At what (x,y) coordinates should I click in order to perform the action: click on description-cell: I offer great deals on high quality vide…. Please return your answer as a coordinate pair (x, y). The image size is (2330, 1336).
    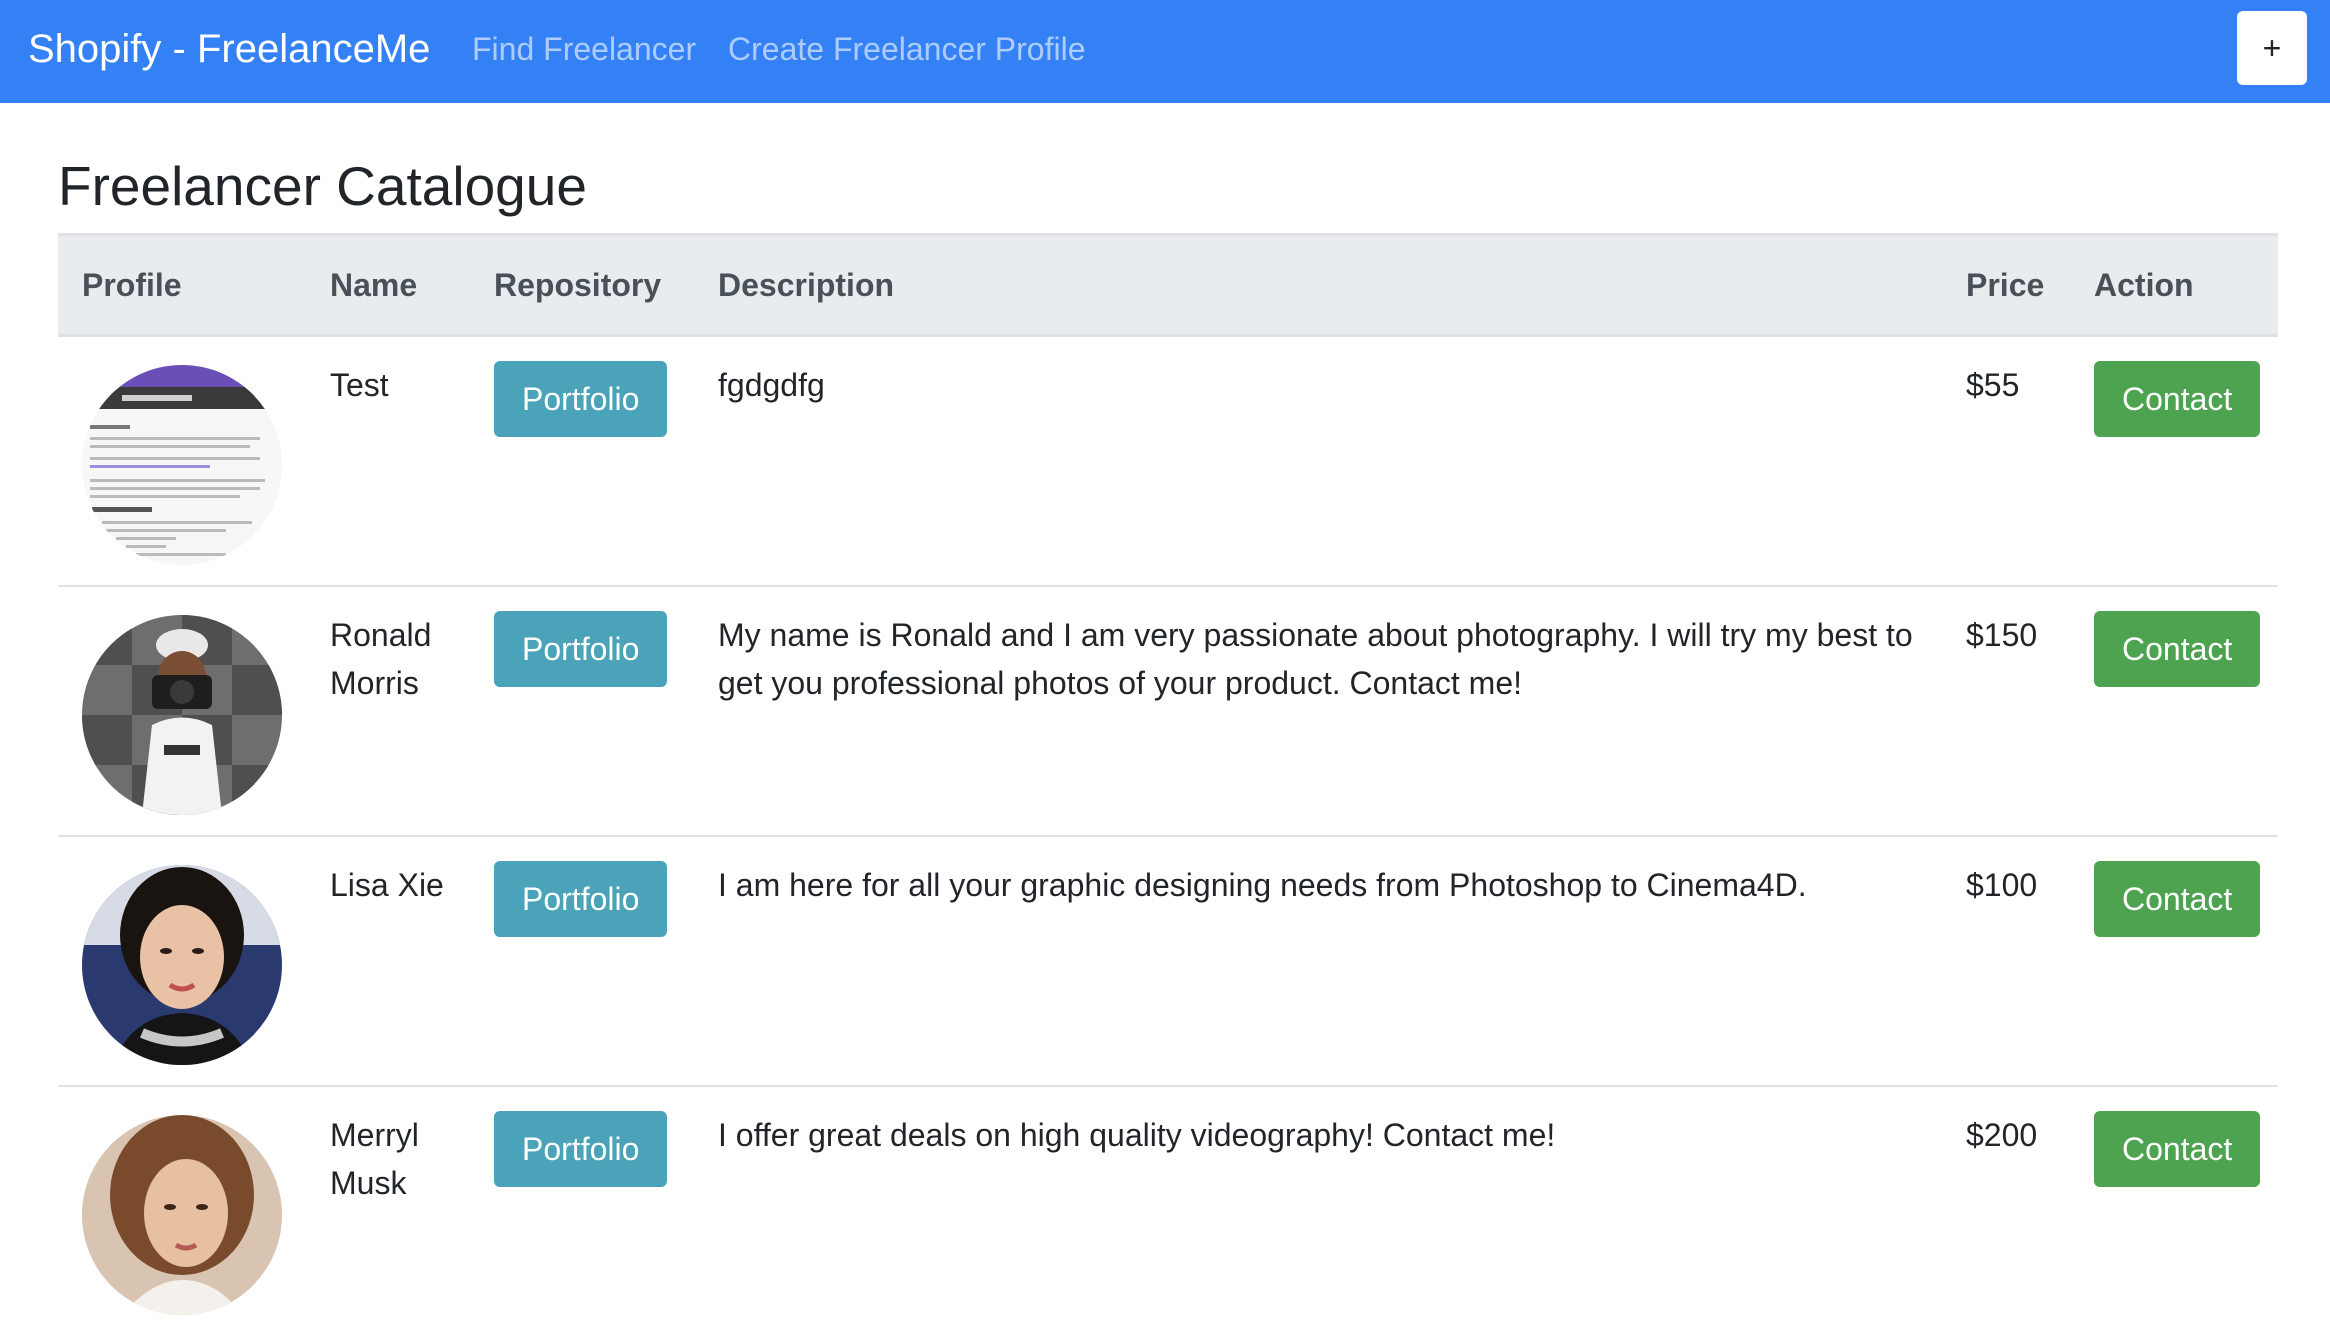
    Looking at the image, I should click on (1137, 1134).